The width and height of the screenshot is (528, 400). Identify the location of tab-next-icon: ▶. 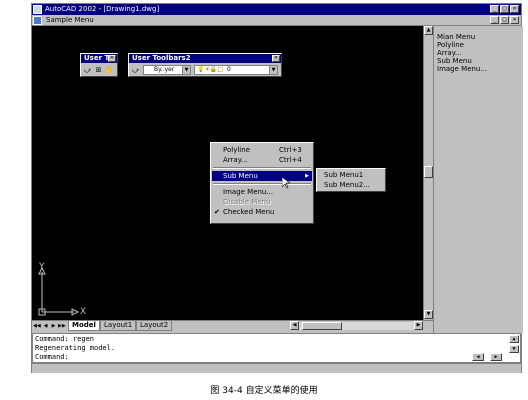
(53, 326).